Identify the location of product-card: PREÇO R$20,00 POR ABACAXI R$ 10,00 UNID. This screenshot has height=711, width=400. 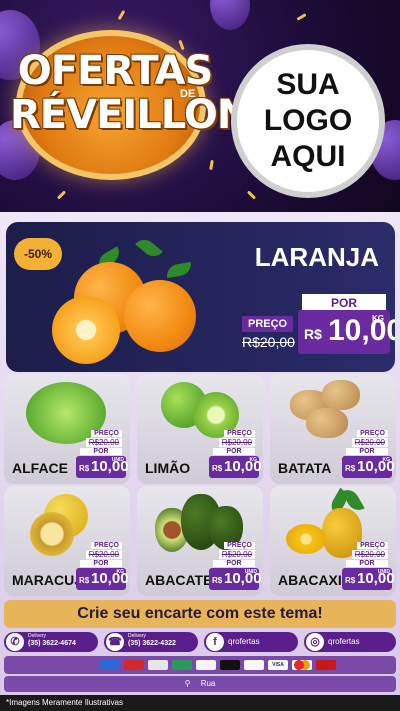
(333, 541).